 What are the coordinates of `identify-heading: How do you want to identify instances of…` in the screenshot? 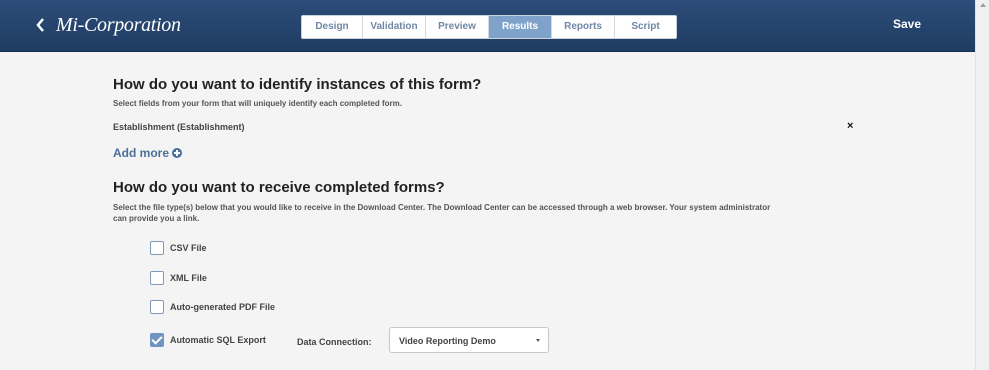 It's located at (297, 84).